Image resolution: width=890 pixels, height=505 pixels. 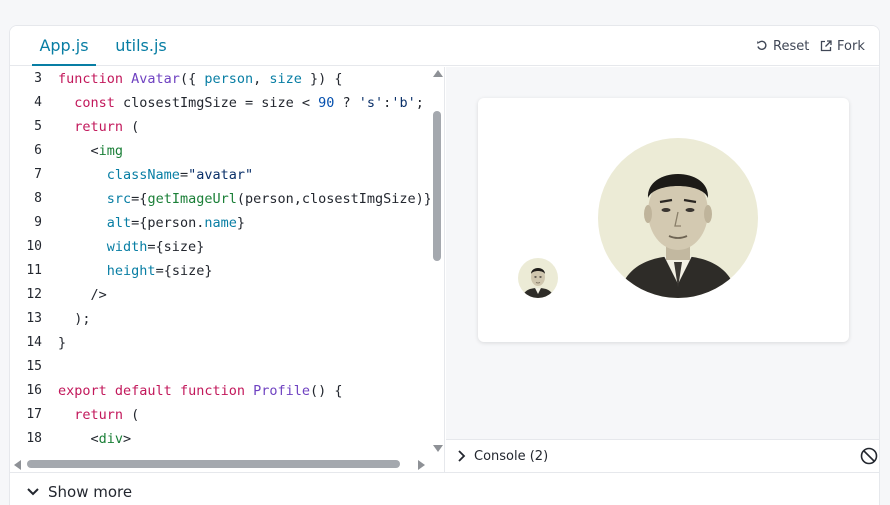 I want to click on code-line: 6 <img, so click(x=220, y=151).